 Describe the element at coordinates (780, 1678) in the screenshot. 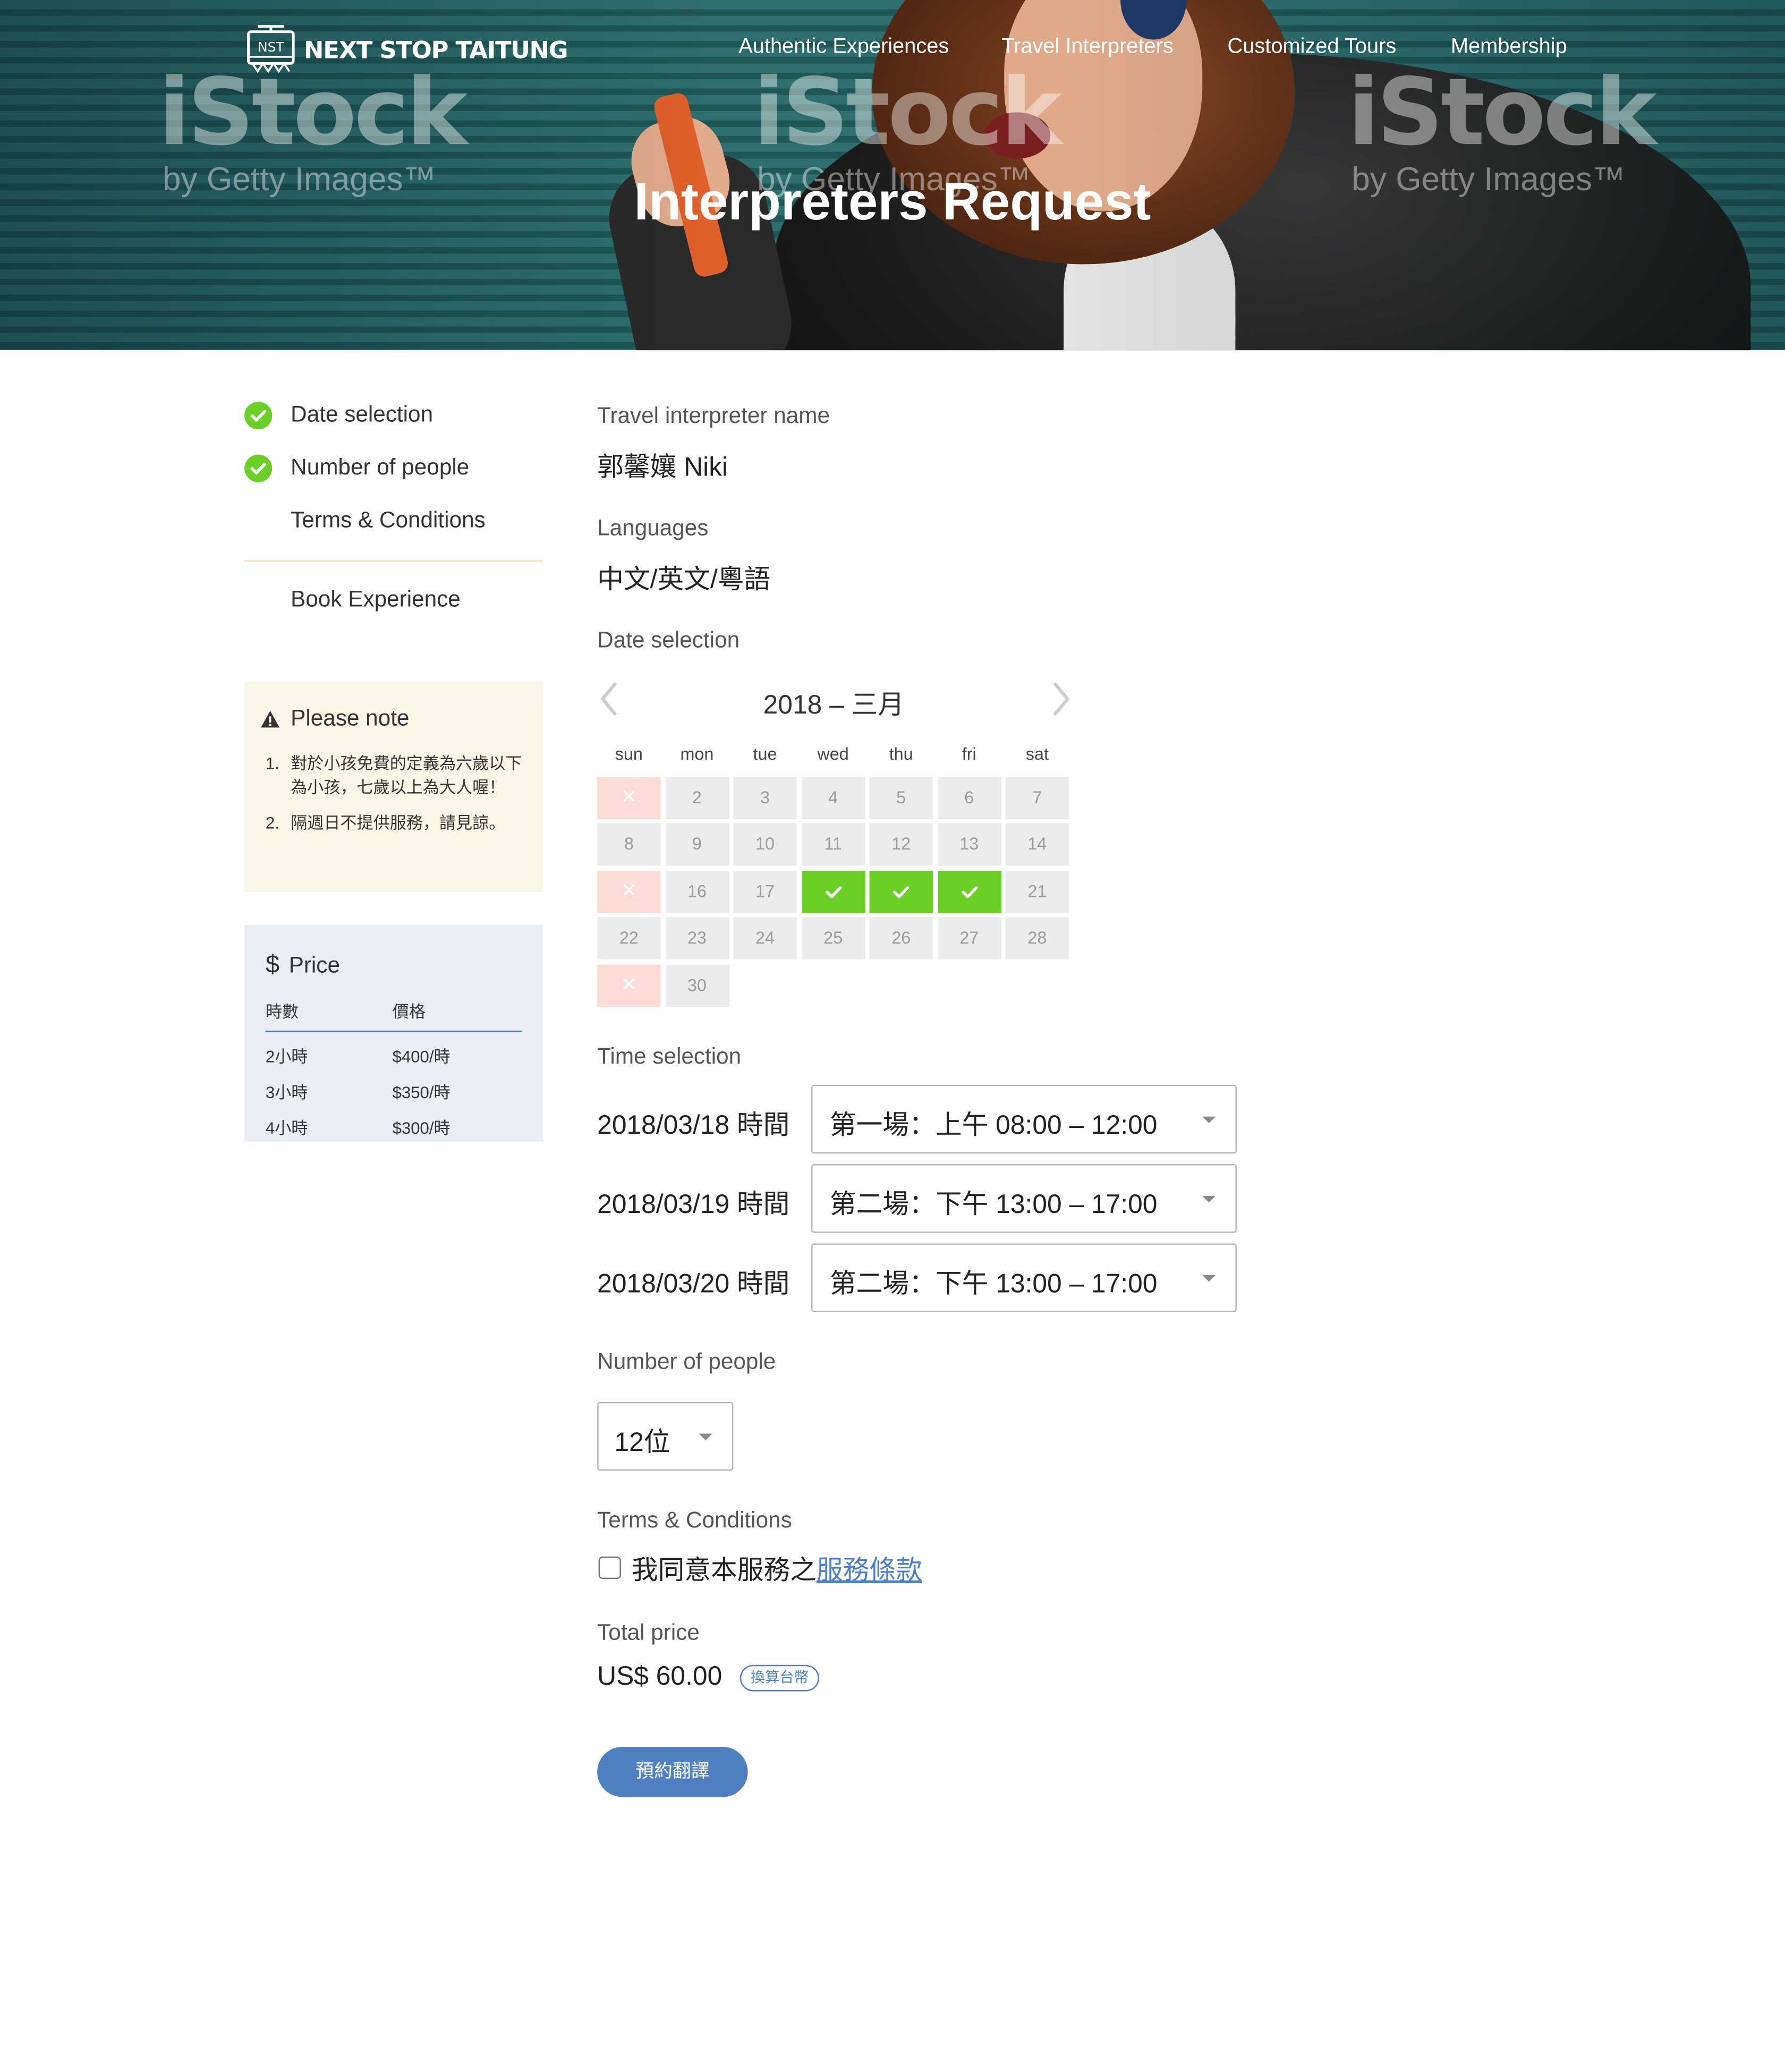

I see `convert-currency-button: 換算台幣` at that location.